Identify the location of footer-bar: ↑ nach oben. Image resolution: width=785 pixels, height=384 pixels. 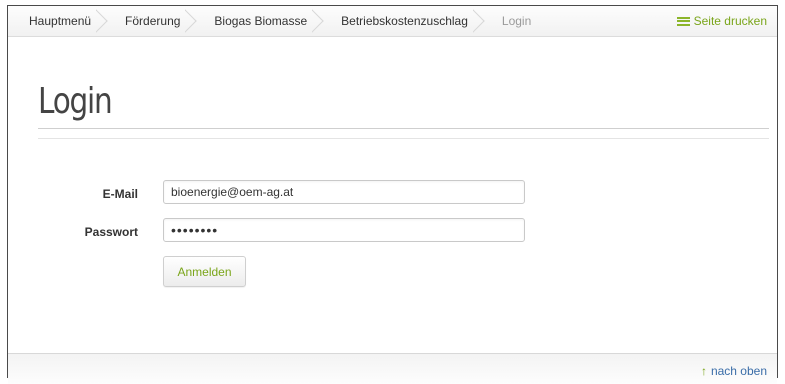
(392, 368).